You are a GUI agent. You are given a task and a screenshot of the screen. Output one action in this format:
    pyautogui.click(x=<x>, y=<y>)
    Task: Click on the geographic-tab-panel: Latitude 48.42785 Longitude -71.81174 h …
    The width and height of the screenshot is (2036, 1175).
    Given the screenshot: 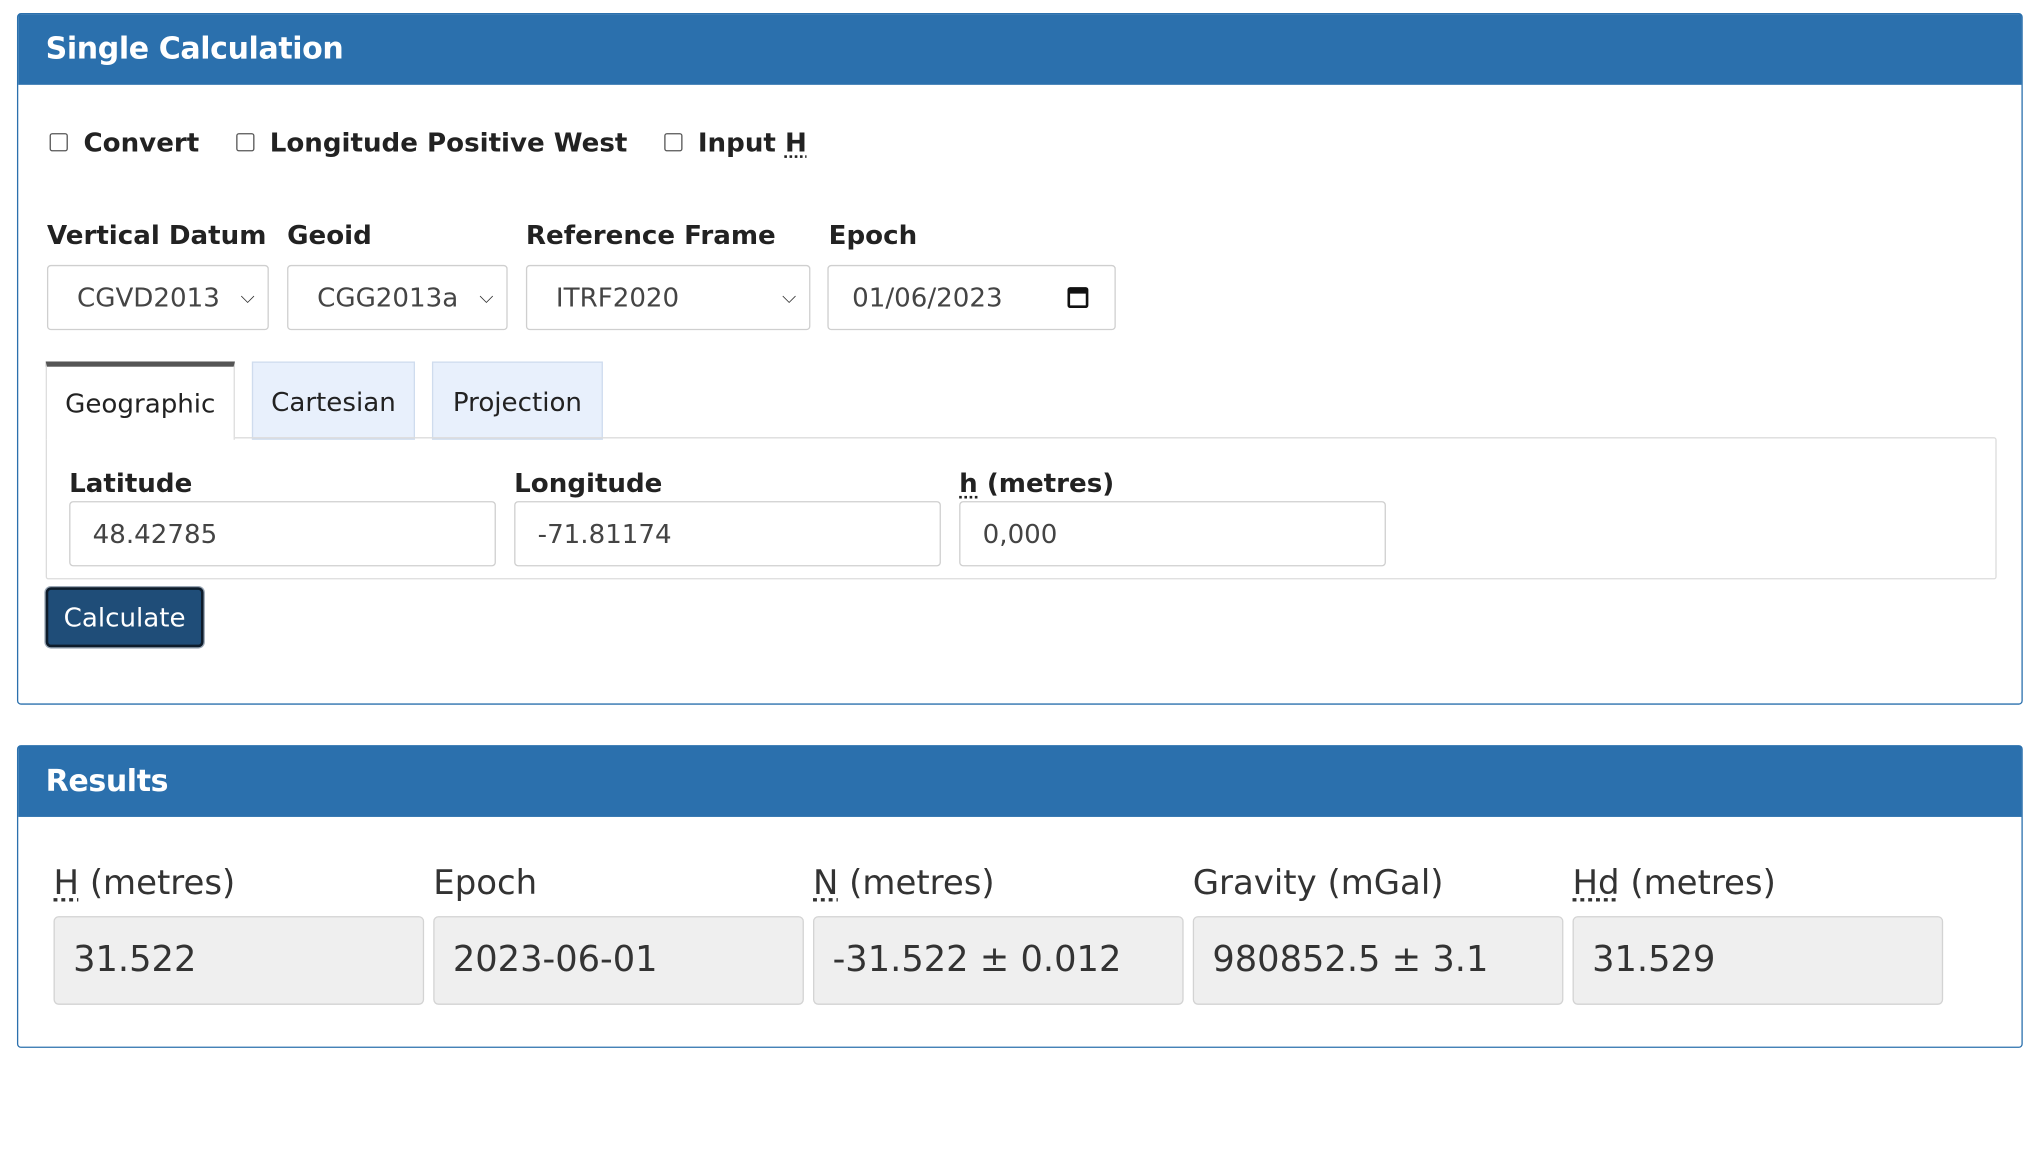 What is the action you would take?
    pyautogui.click(x=1021, y=508)
    